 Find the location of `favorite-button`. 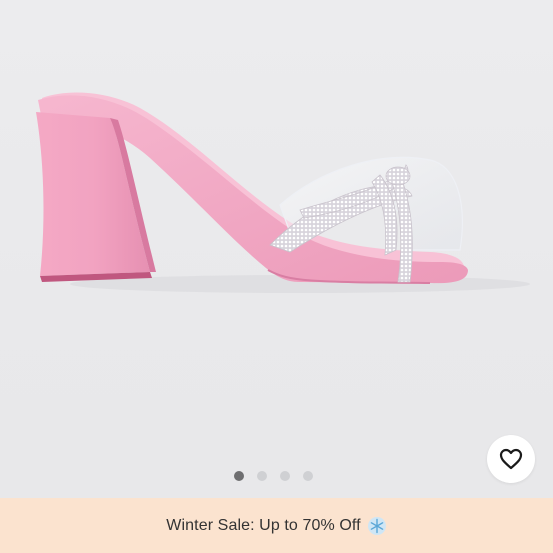

favorite-button is located at coordinates (511, 459).